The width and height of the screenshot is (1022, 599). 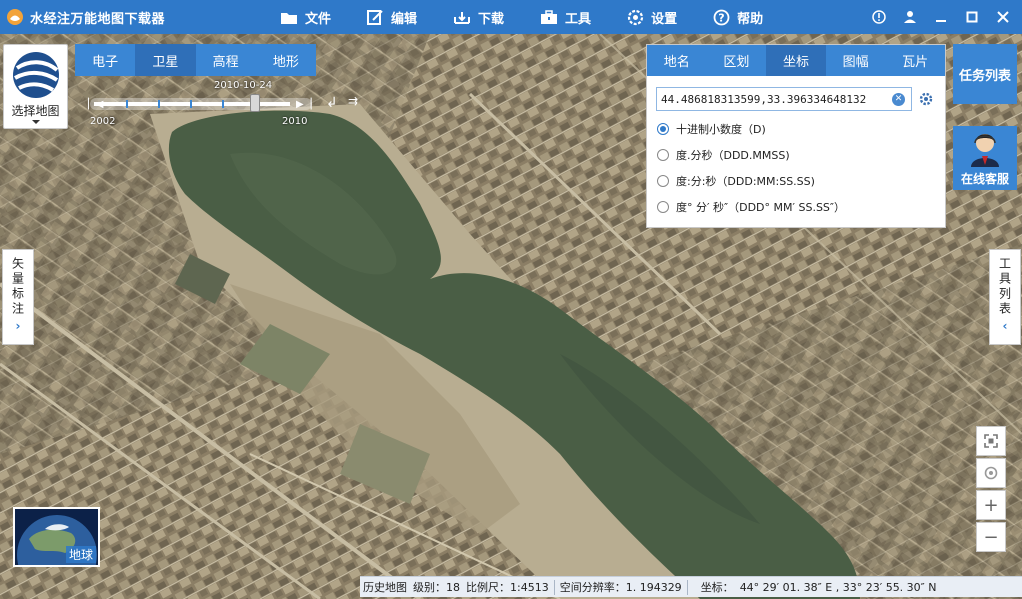 I want to click on map-source-selector: 选择地图, so click(x=35, y=86).